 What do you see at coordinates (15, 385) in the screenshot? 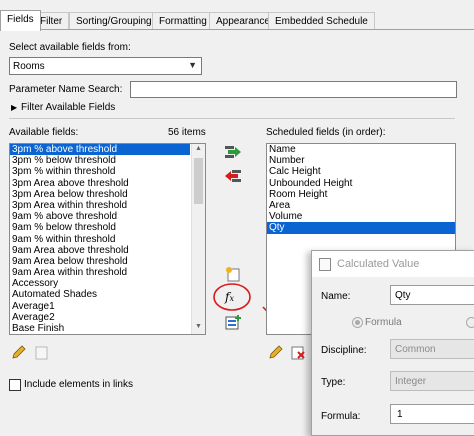
I see `include-links-checkbox` at bounding box center [15, 385].